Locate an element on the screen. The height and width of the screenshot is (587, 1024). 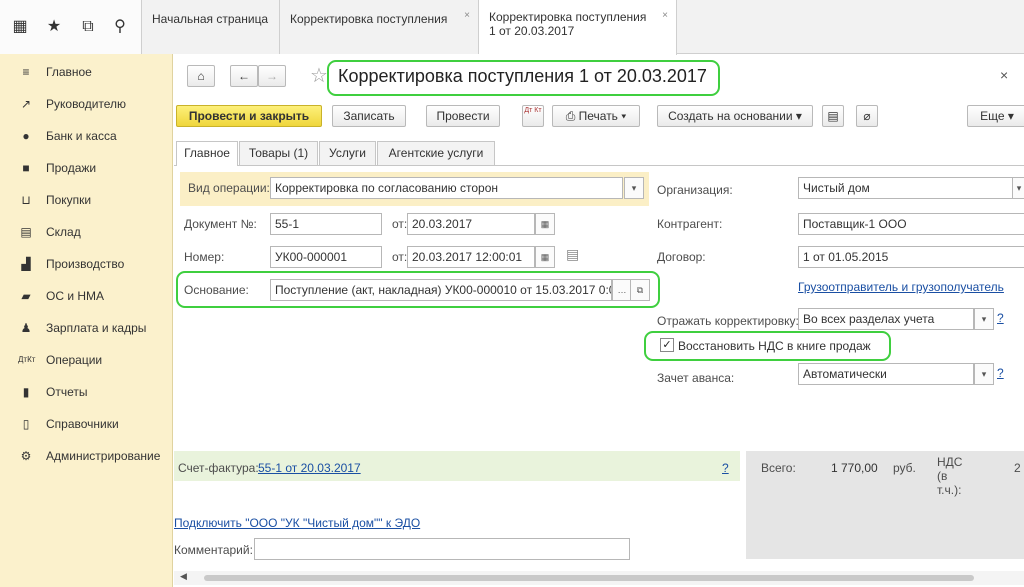
save-button: Записать is located at coordinates (369, 116).